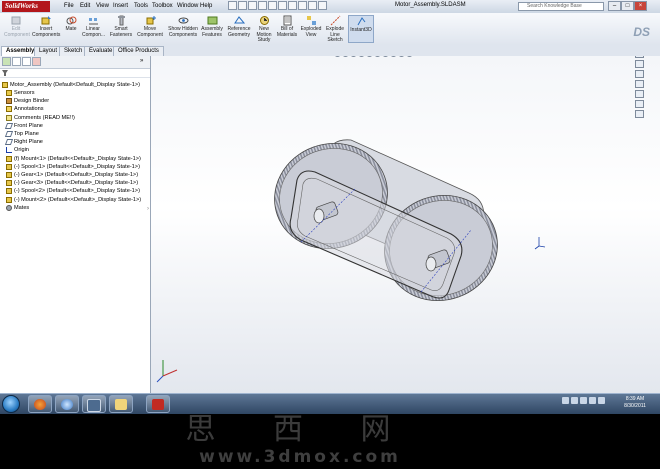 Image resolution: width=660 pixels, height=469 pixels. What do you see at coordinates (272, 5) in the screenshot?
I see `undo-icon` at bounding box center [272, 5].